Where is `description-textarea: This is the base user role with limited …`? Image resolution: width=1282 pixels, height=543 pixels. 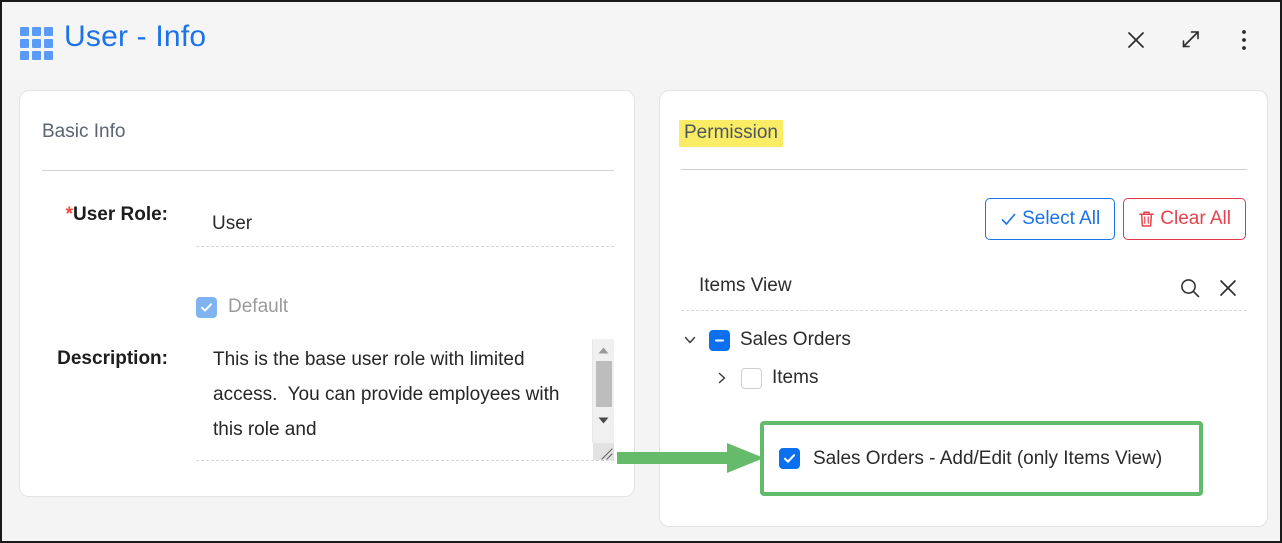 description-textarea: This is the base user role with limited … is located at coordinates (405, 400).